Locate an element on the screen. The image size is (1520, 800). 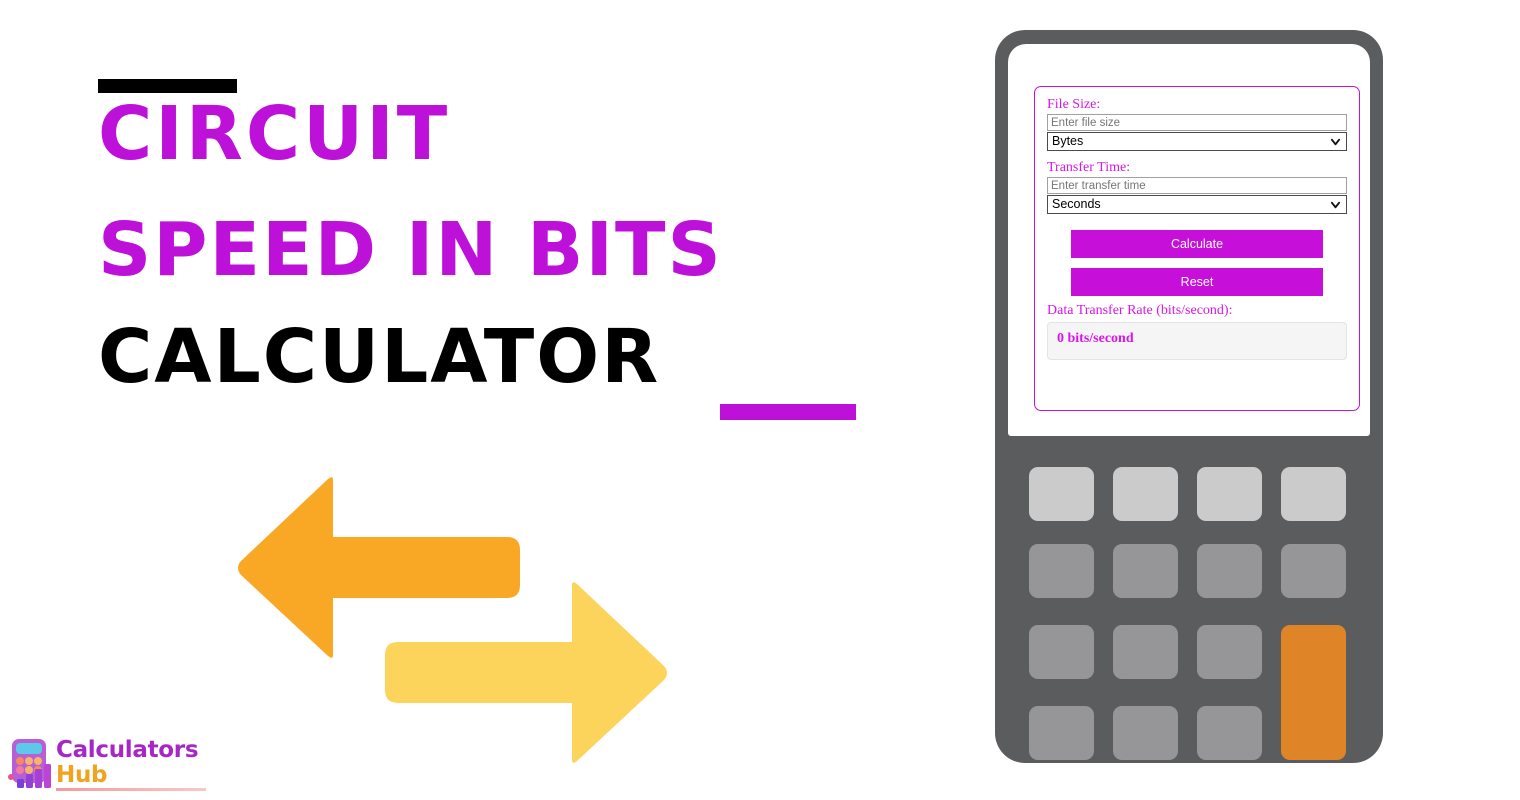
transfer-time-unit-value: Seconds is located at coordinates (1076, 204).